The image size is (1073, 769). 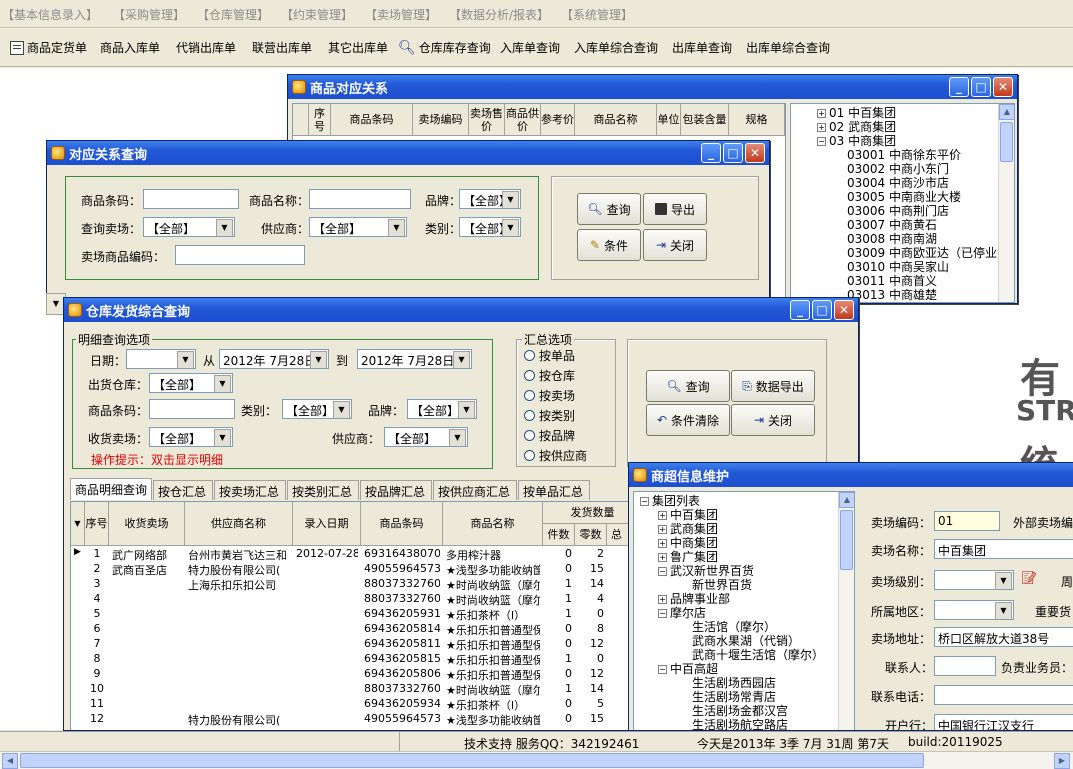 What do you see at coordinates (10, 761) in the screenshot?
I see `scroll-left-button: ◀` at bounding box center [10, 761].